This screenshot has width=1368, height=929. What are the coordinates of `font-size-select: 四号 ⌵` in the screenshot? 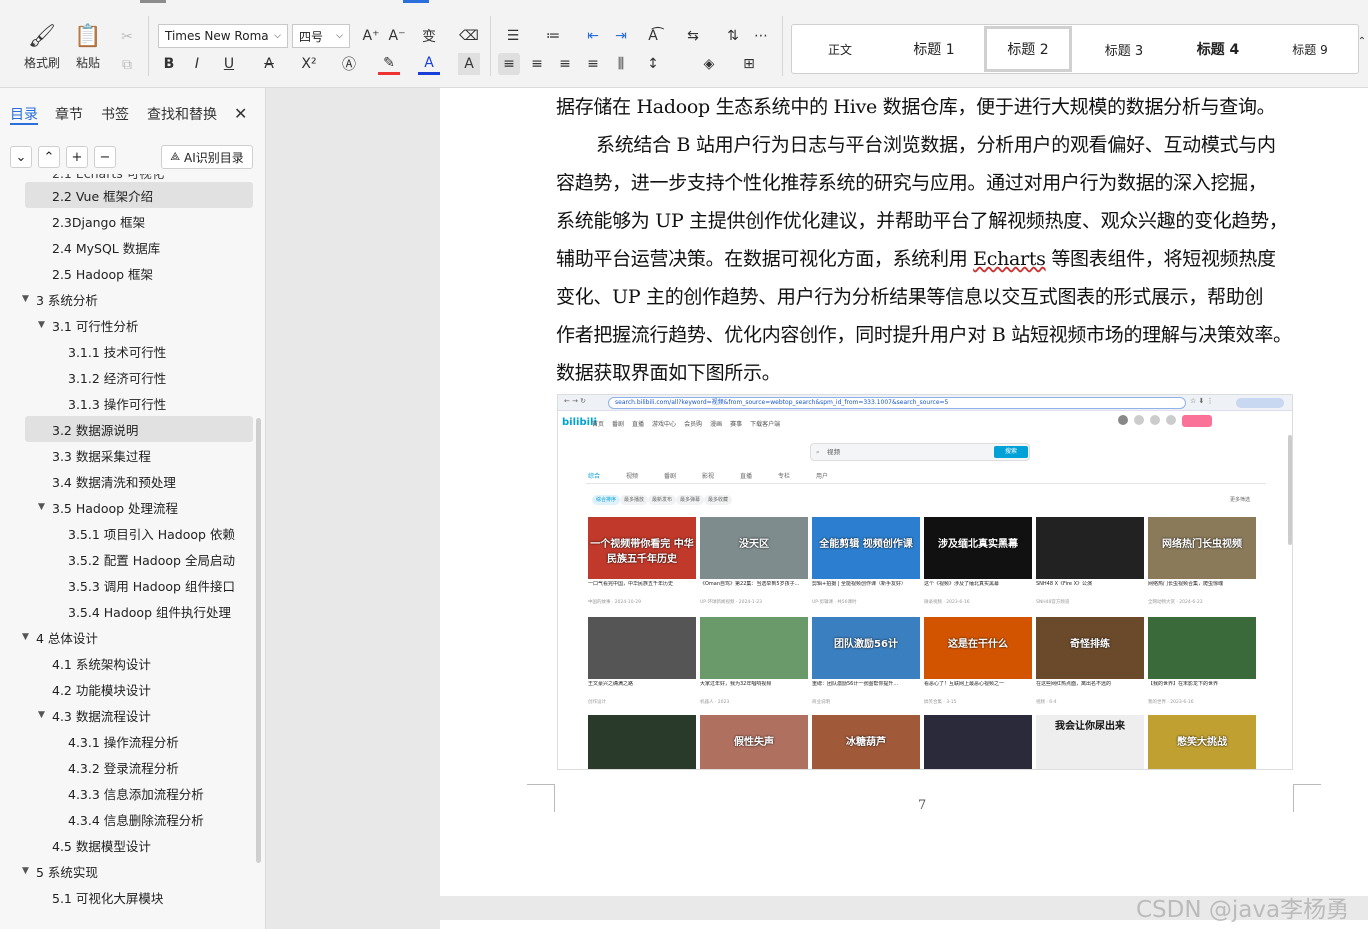 It's located at (321, 36).